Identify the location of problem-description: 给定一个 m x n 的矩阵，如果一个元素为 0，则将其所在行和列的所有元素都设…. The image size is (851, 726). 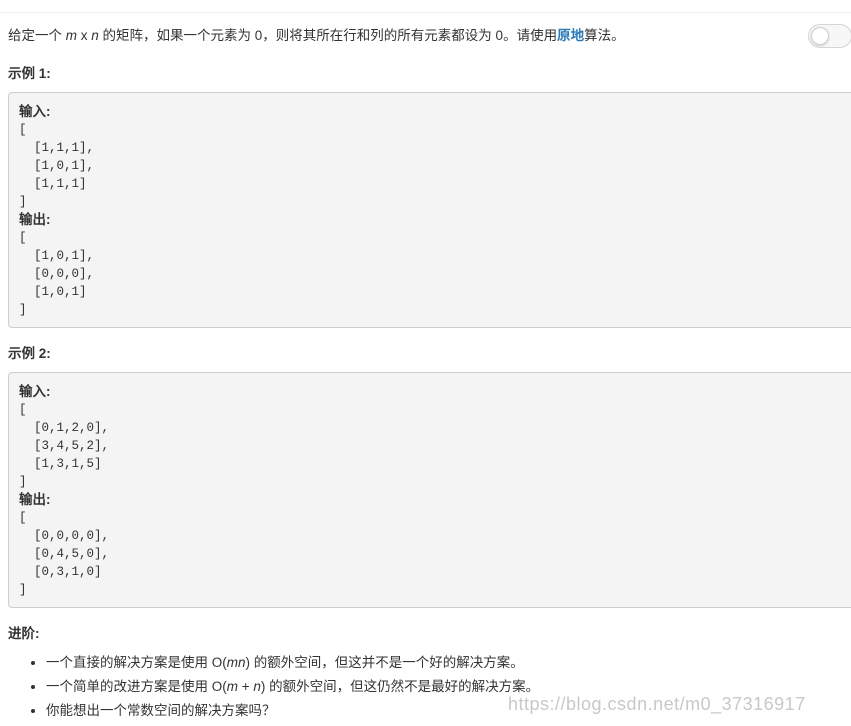
(316, 35).